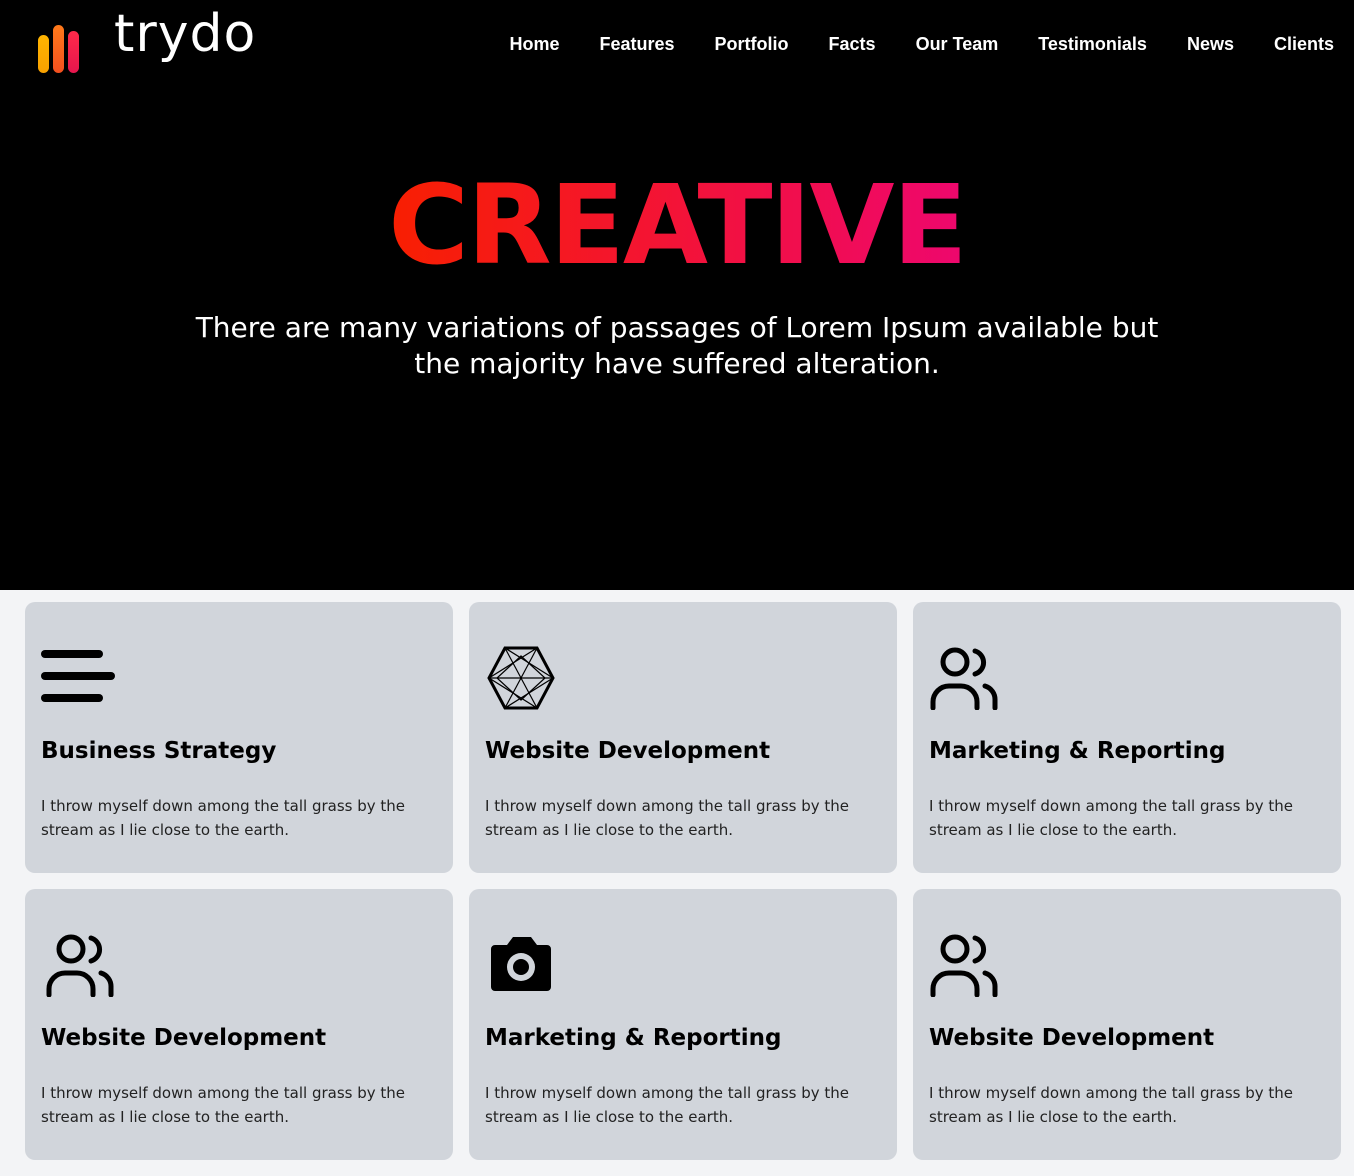 This screenshot has width=1354, height=1176. I want to click on polygon-icon, so click(522, 678).